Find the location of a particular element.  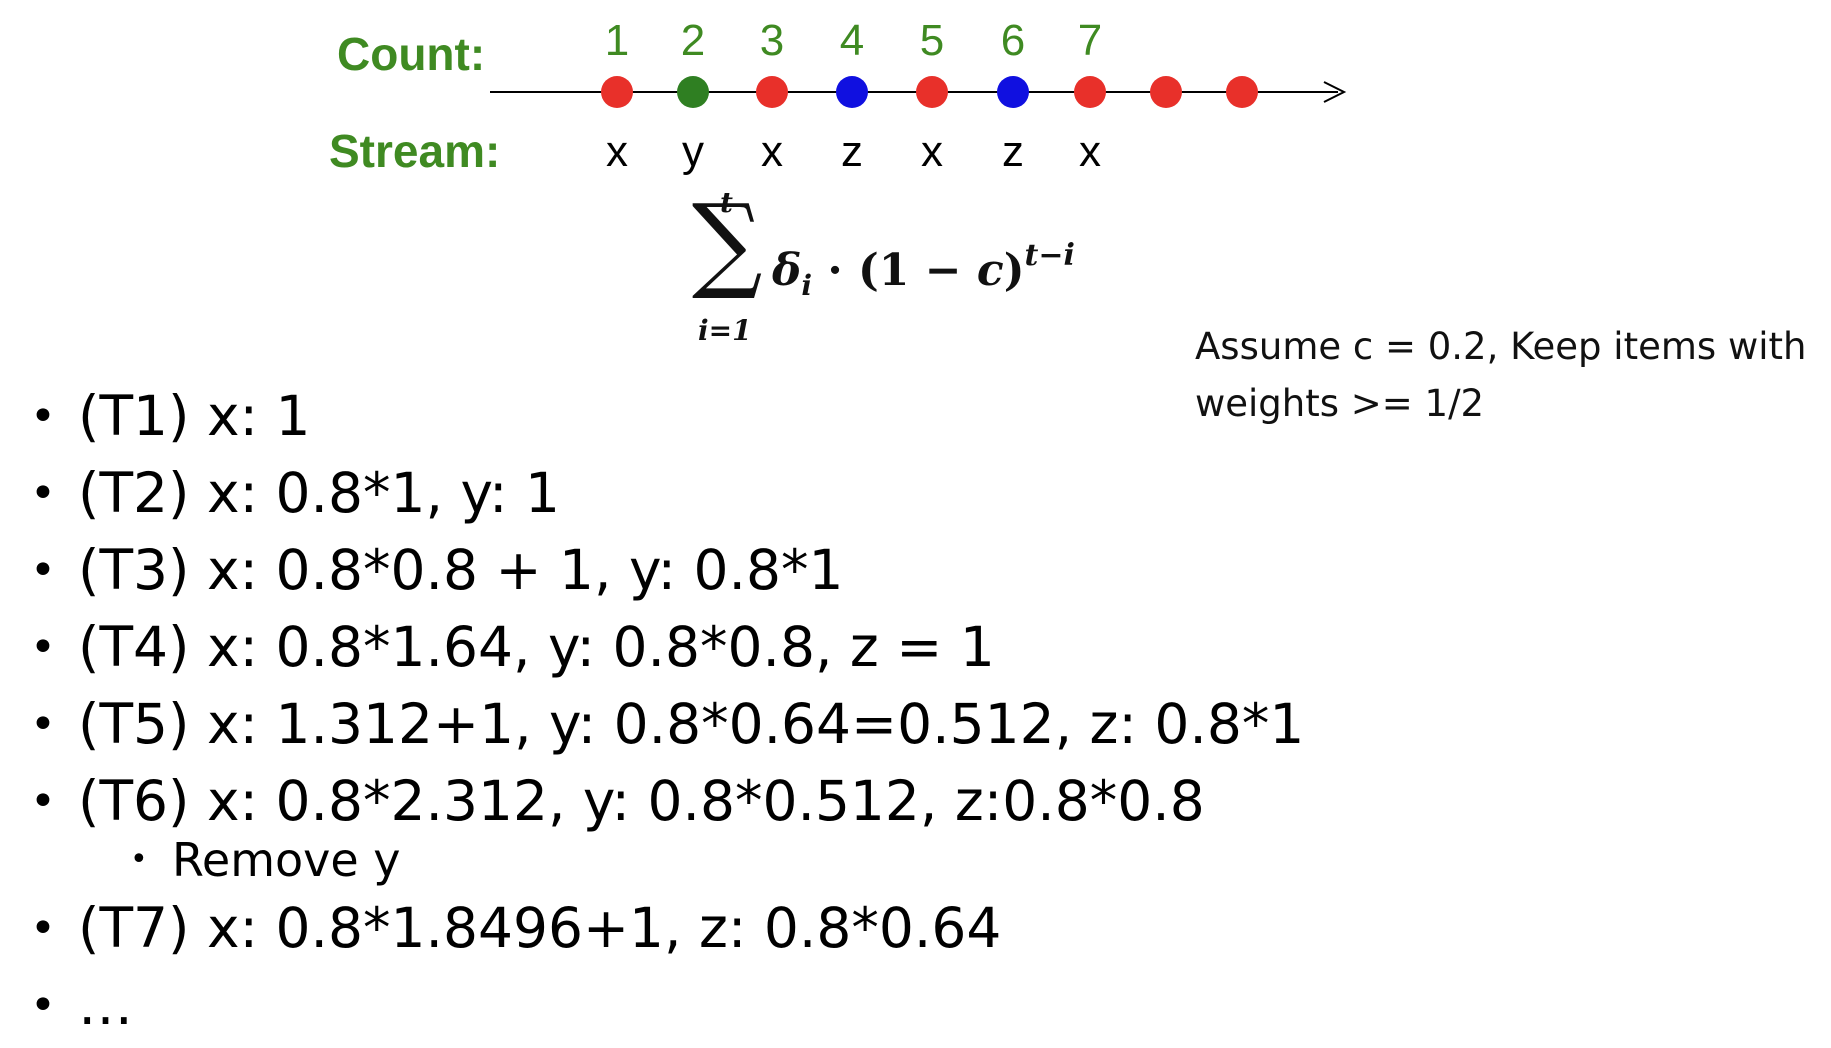

count-number-4: 4 is located at coordinates (852, 40).